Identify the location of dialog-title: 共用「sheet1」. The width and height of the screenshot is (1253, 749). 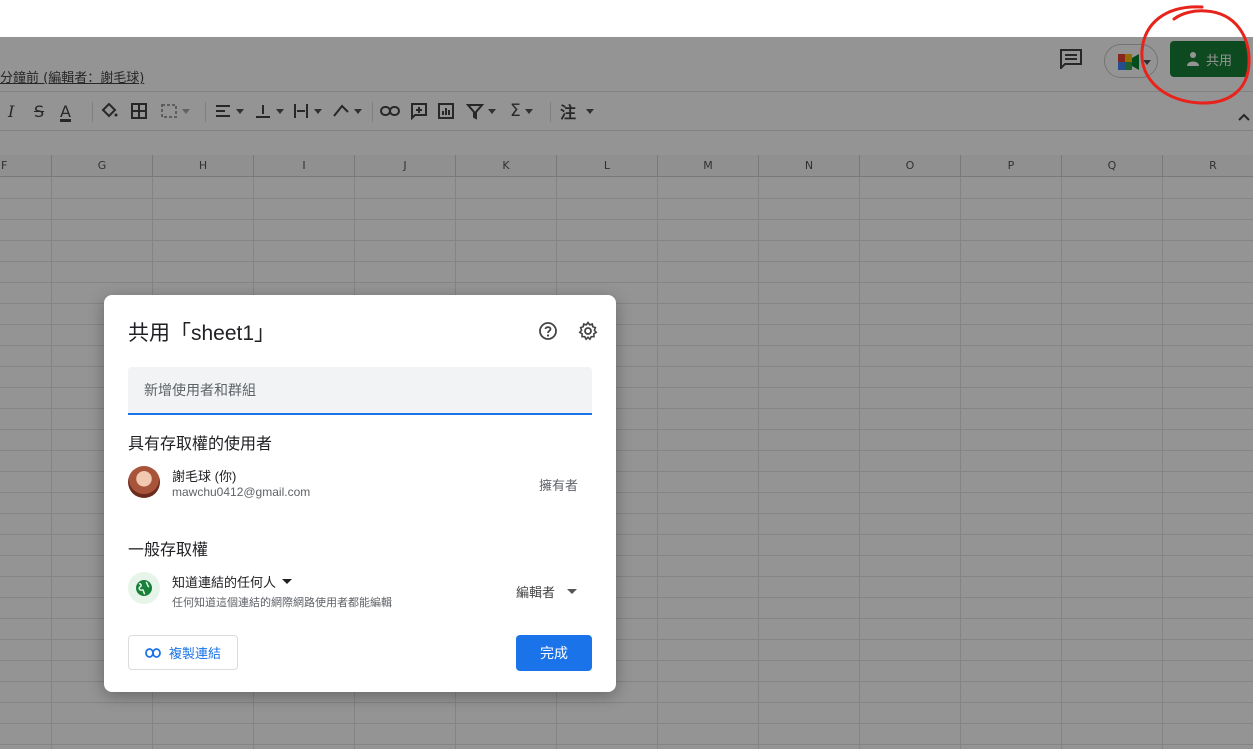
(202, 333).